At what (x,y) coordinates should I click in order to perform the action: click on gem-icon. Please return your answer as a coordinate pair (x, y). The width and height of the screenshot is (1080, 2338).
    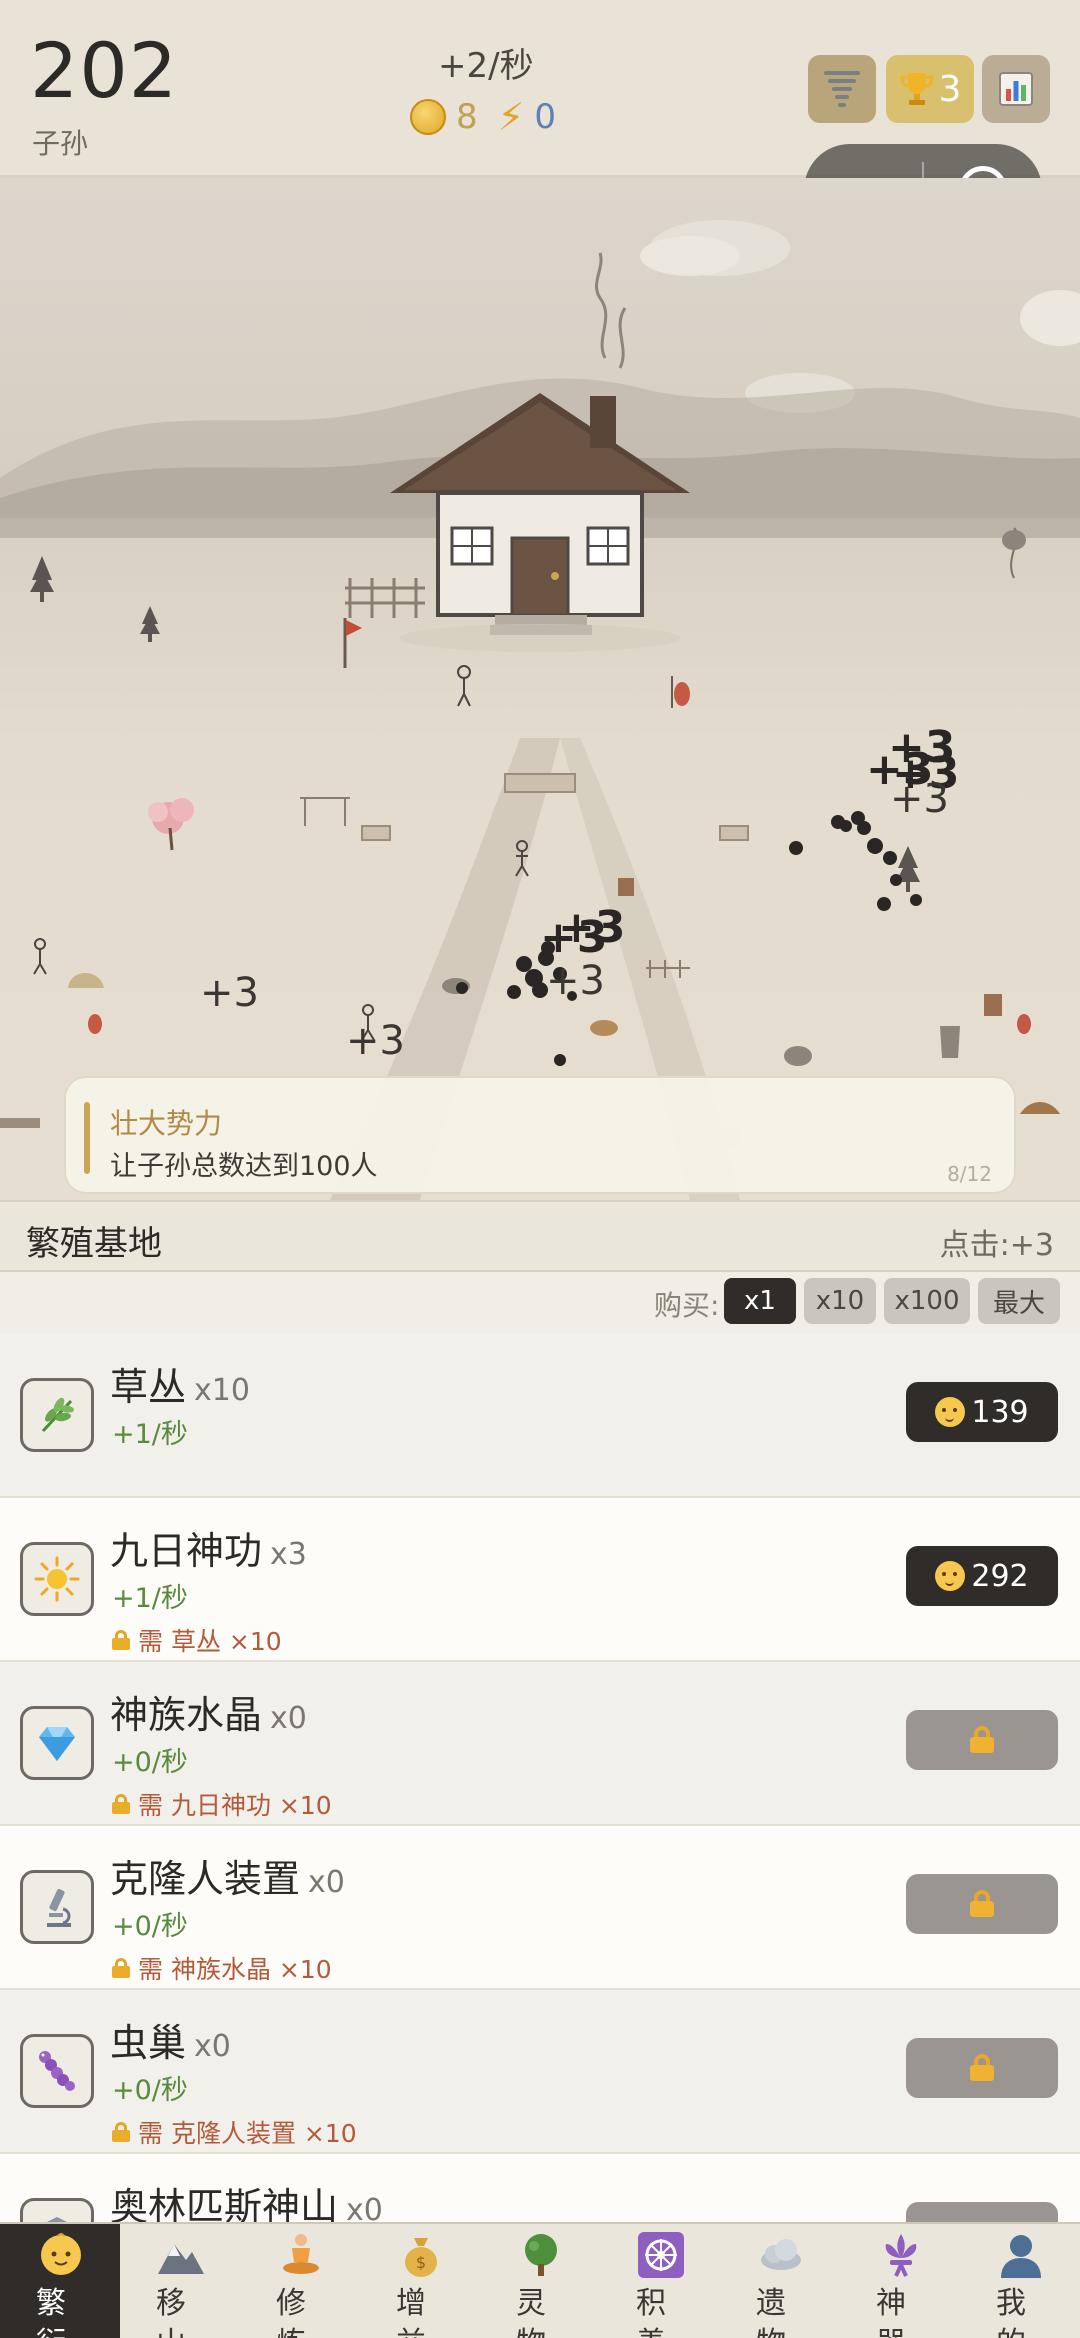
    Looking at the image, I should click on (57, 1743).